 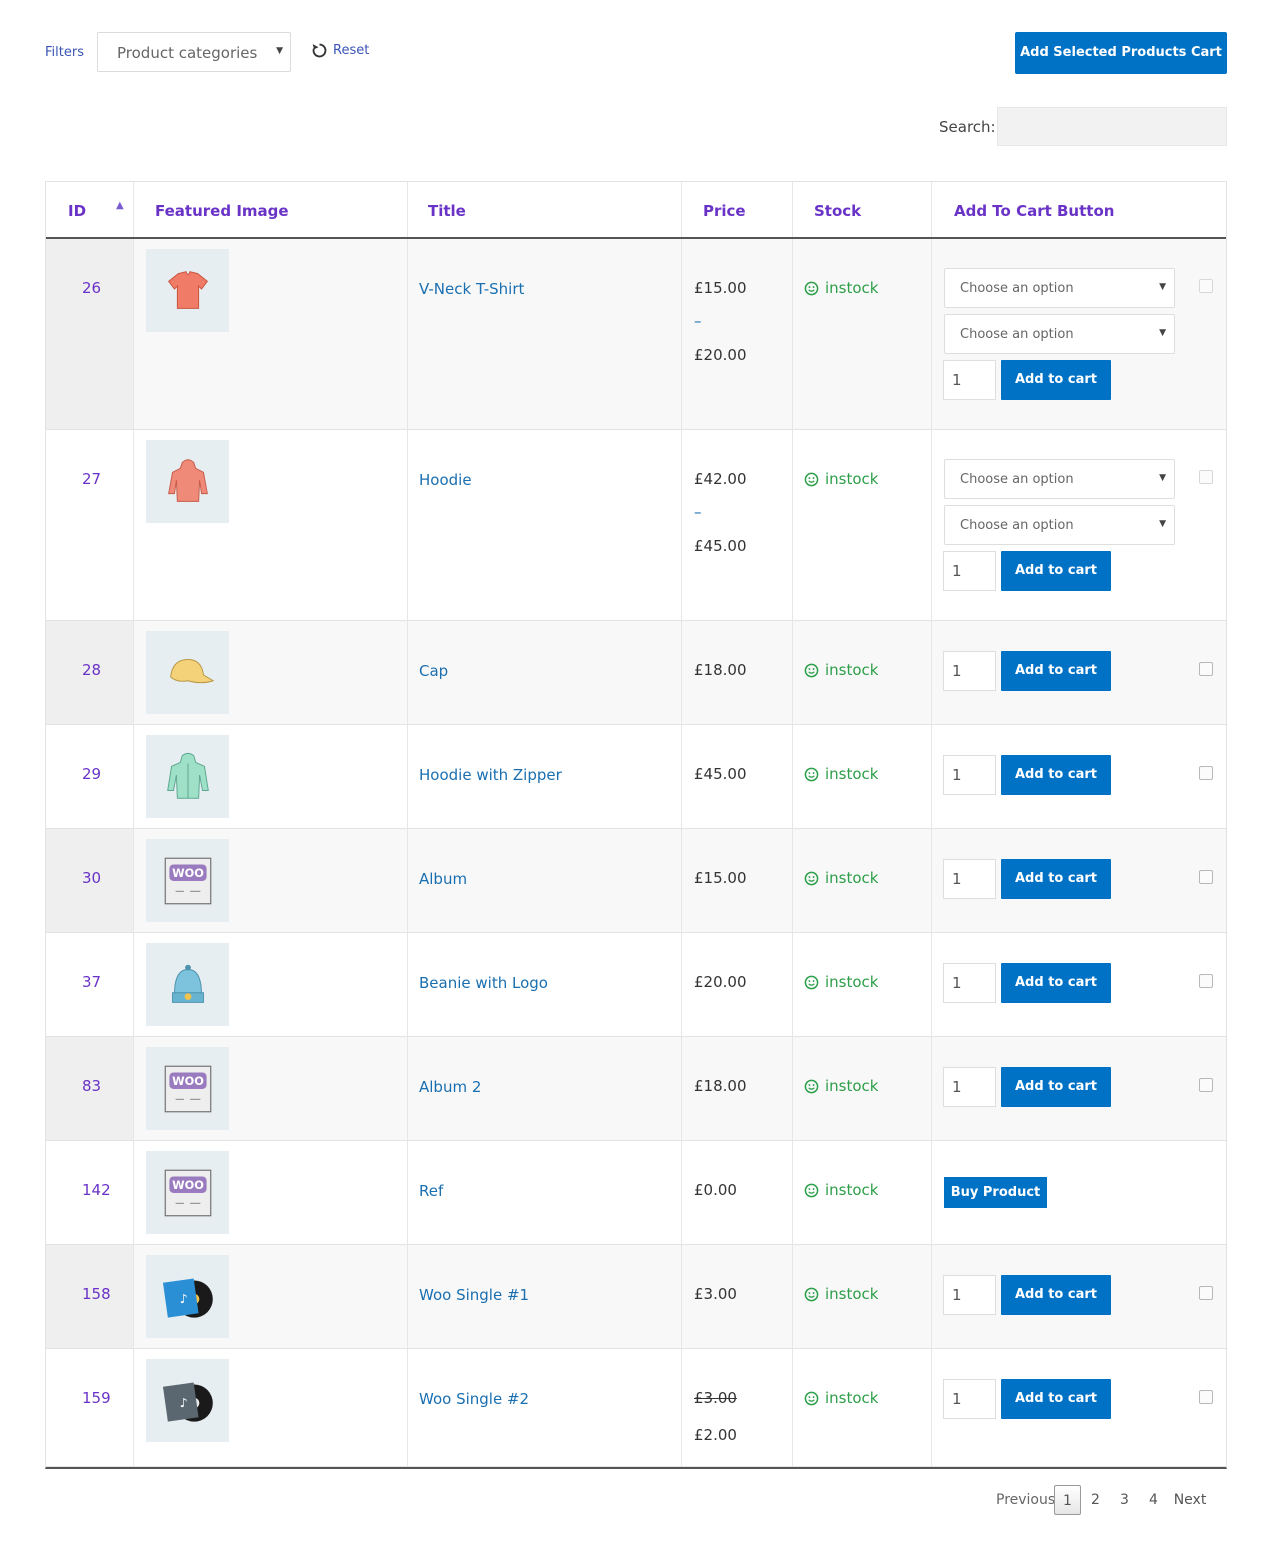 What do you see at coordinates (187, 672) in the screenshot?
I see `cap-image` at bounding box center [187, 672].